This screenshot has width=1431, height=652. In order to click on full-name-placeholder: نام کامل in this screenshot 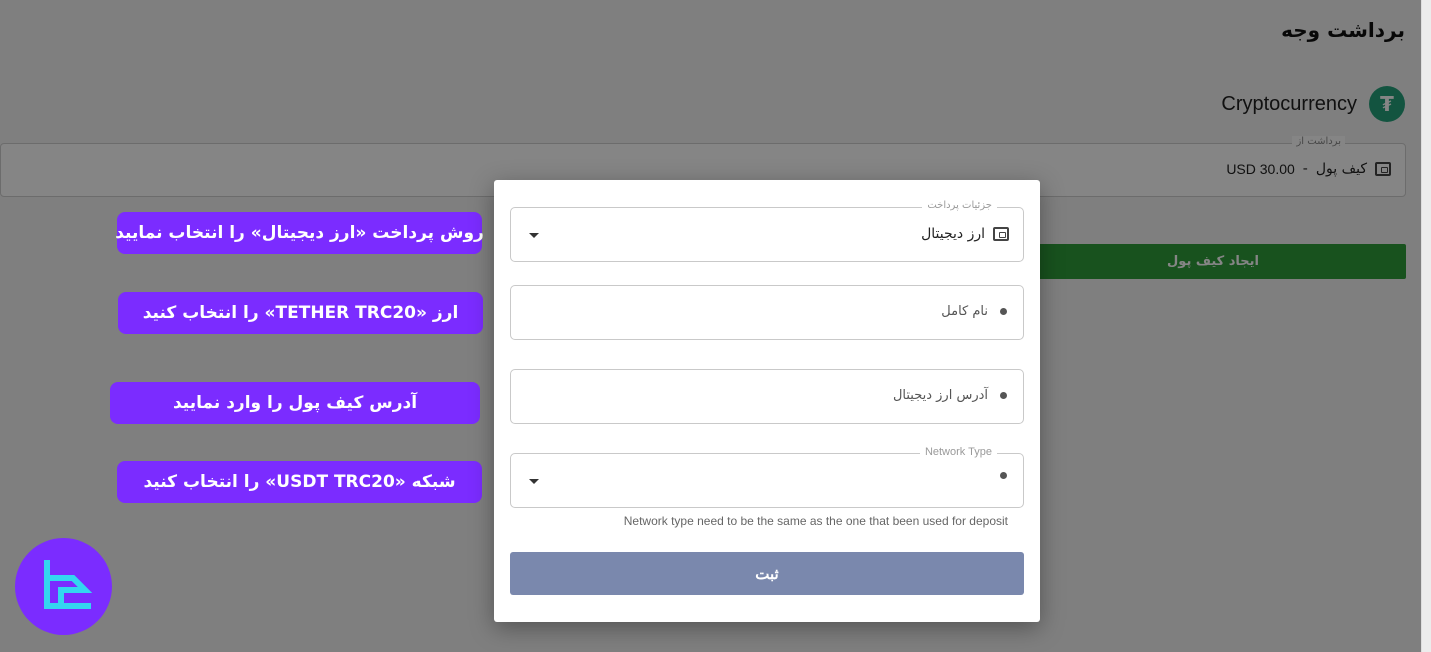, I will do `click(974, 311)`.